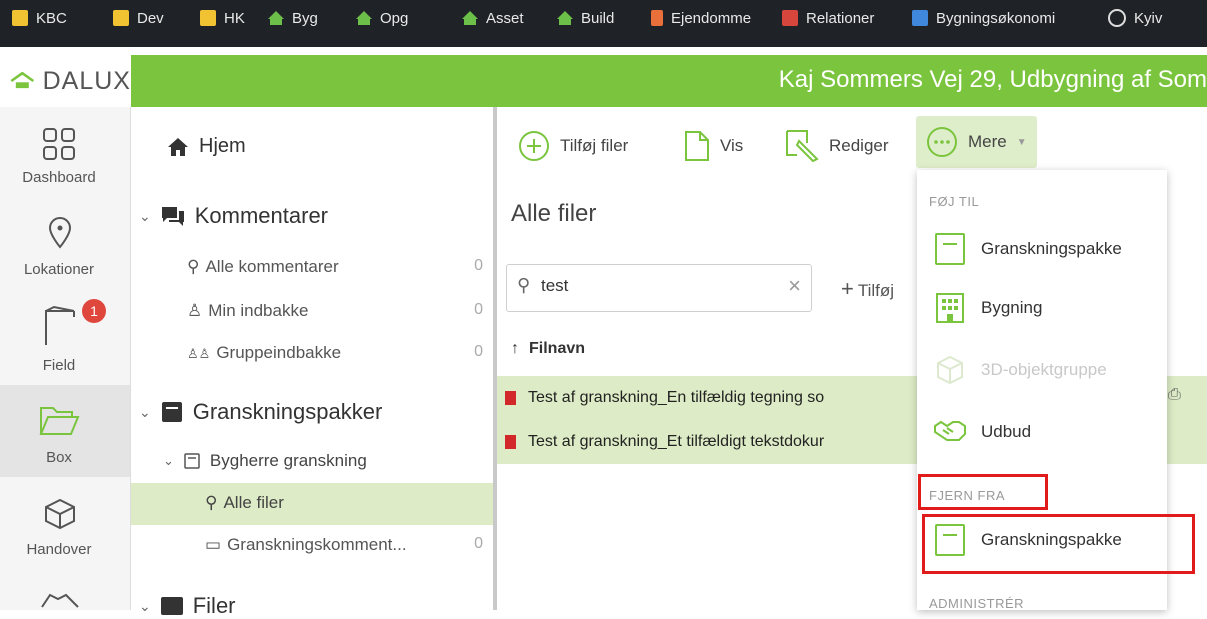 The height and width of the screenshot is (619, 1207). What do you see at coordinates (59, 144) in the screenshot?
I see `dashboard-icon` at bounding box center [59, 144].